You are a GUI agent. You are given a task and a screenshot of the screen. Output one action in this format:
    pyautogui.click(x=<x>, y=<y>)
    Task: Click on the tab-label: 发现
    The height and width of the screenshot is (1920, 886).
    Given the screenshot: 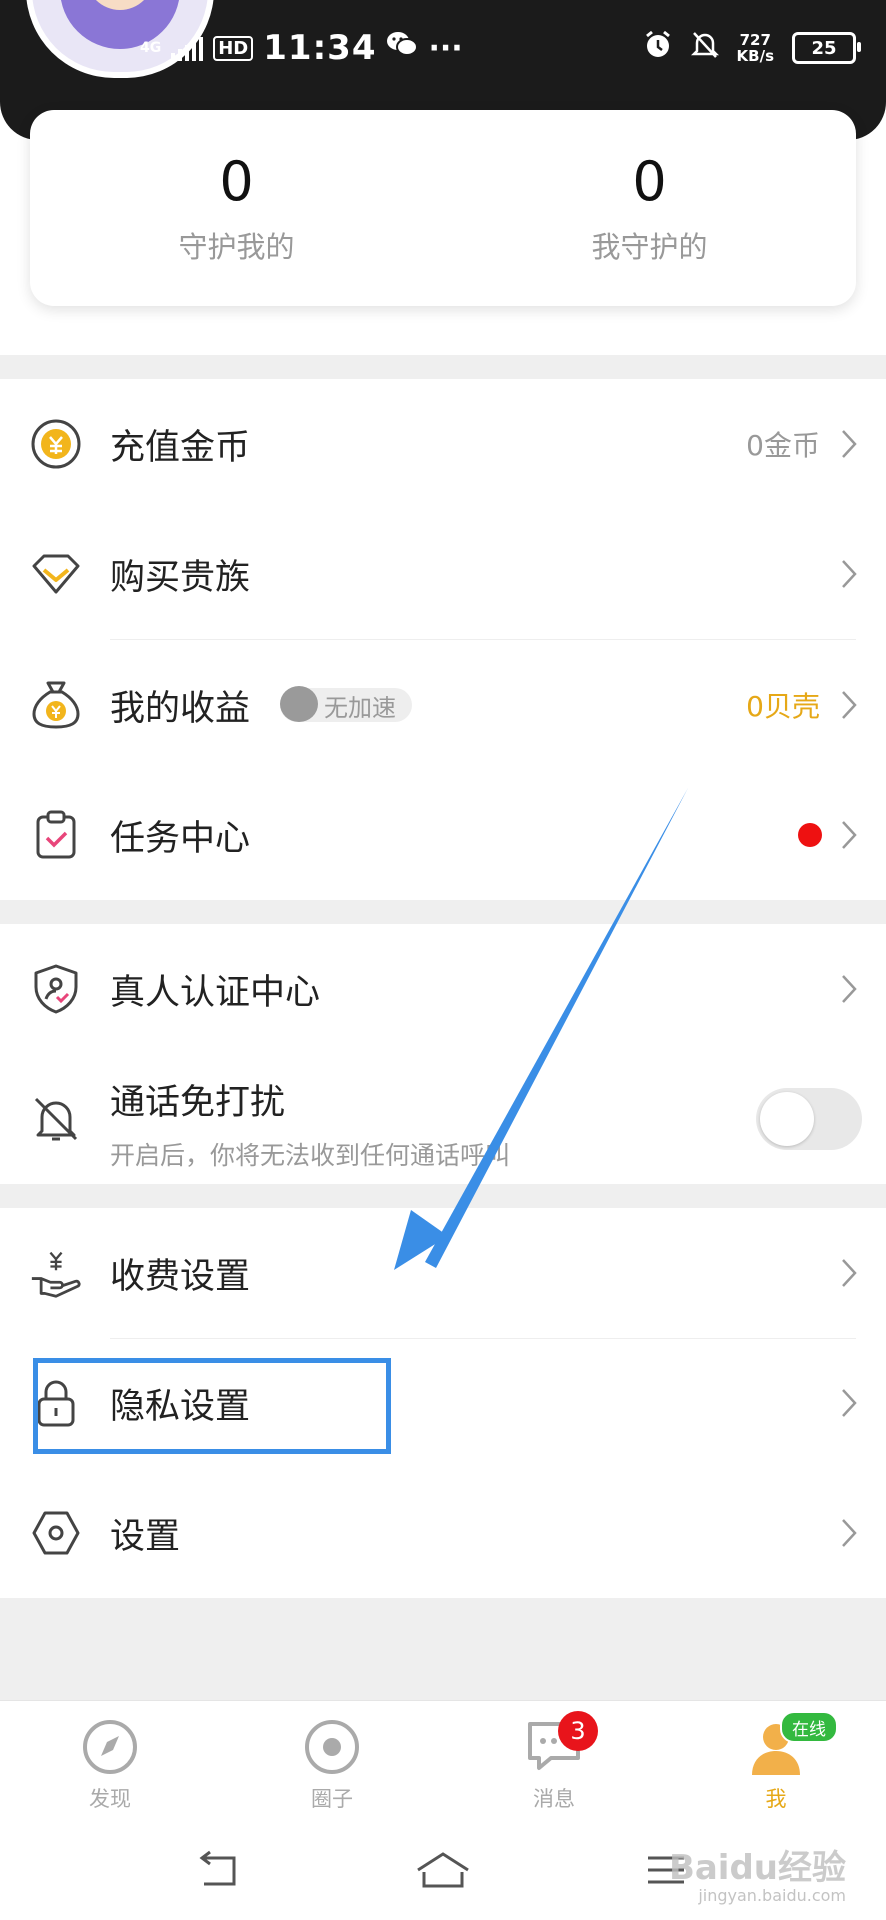 What is the action you would take?
    pyautogui.click(x=110, y=1799)
    